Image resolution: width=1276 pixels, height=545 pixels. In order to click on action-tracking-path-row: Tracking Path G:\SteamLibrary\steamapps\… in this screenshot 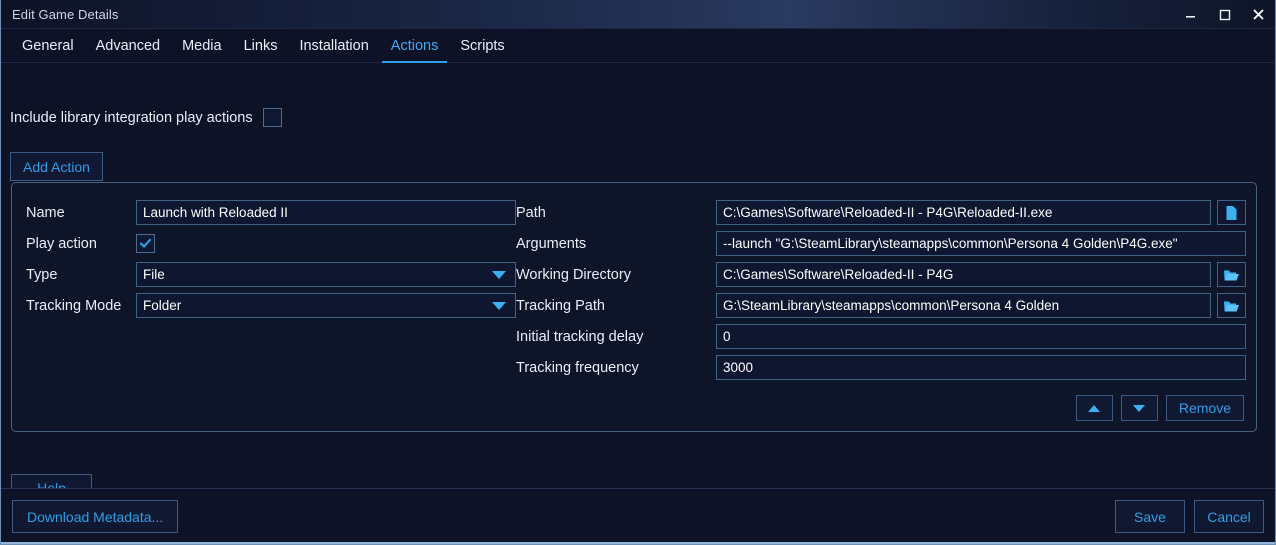, I will do `click(881, 305)`.